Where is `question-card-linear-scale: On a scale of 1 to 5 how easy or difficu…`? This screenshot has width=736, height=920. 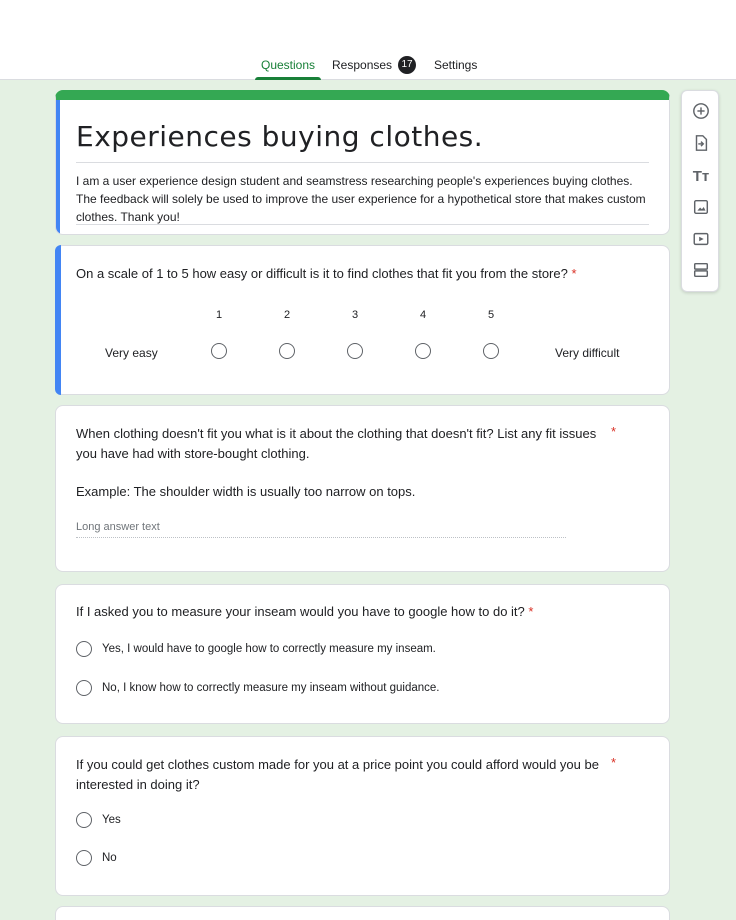
question-card-linear-scale: On a scale of 1 to 5 how easy or difficu… is located at coordinates (362, 320).